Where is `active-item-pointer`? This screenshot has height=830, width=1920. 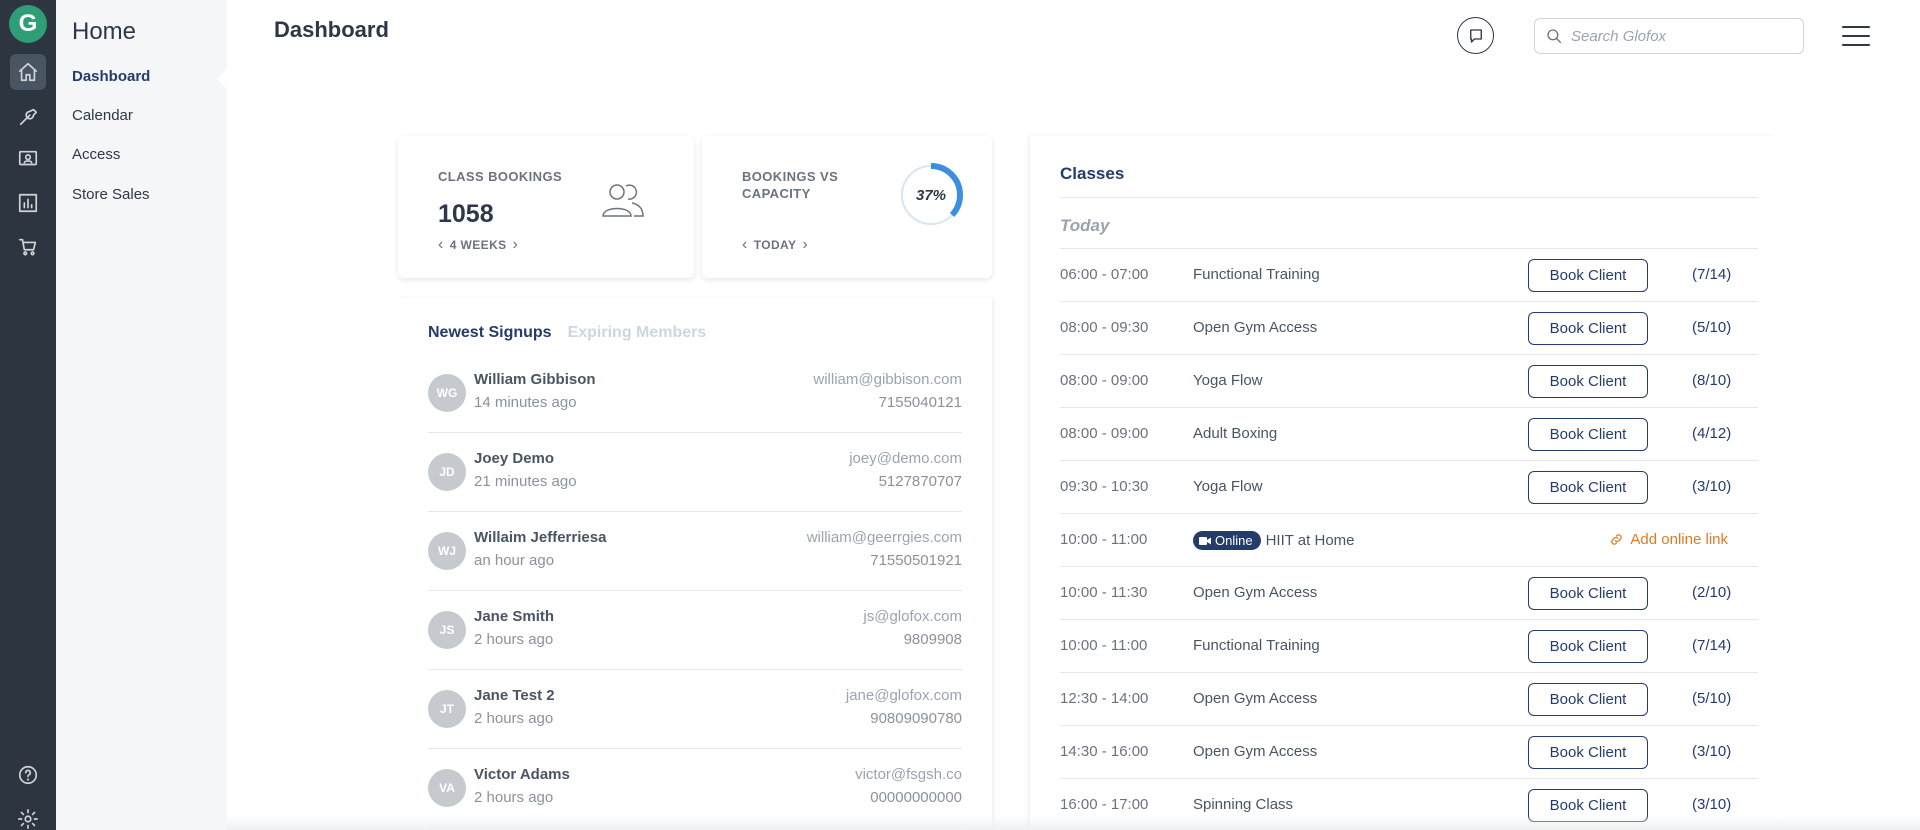
active-item-pointer is located at coordinates (222, 79).